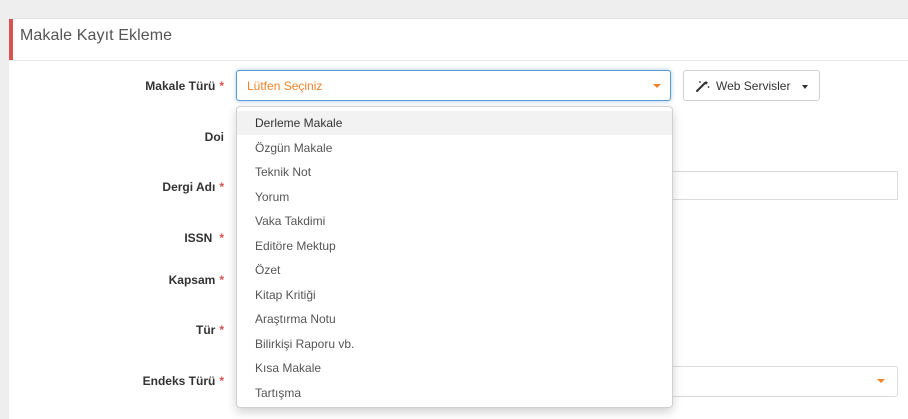 This screenshot has height=419, width=908. I want to click on web-servisler-label: Web Servisler, so click(753, 86).